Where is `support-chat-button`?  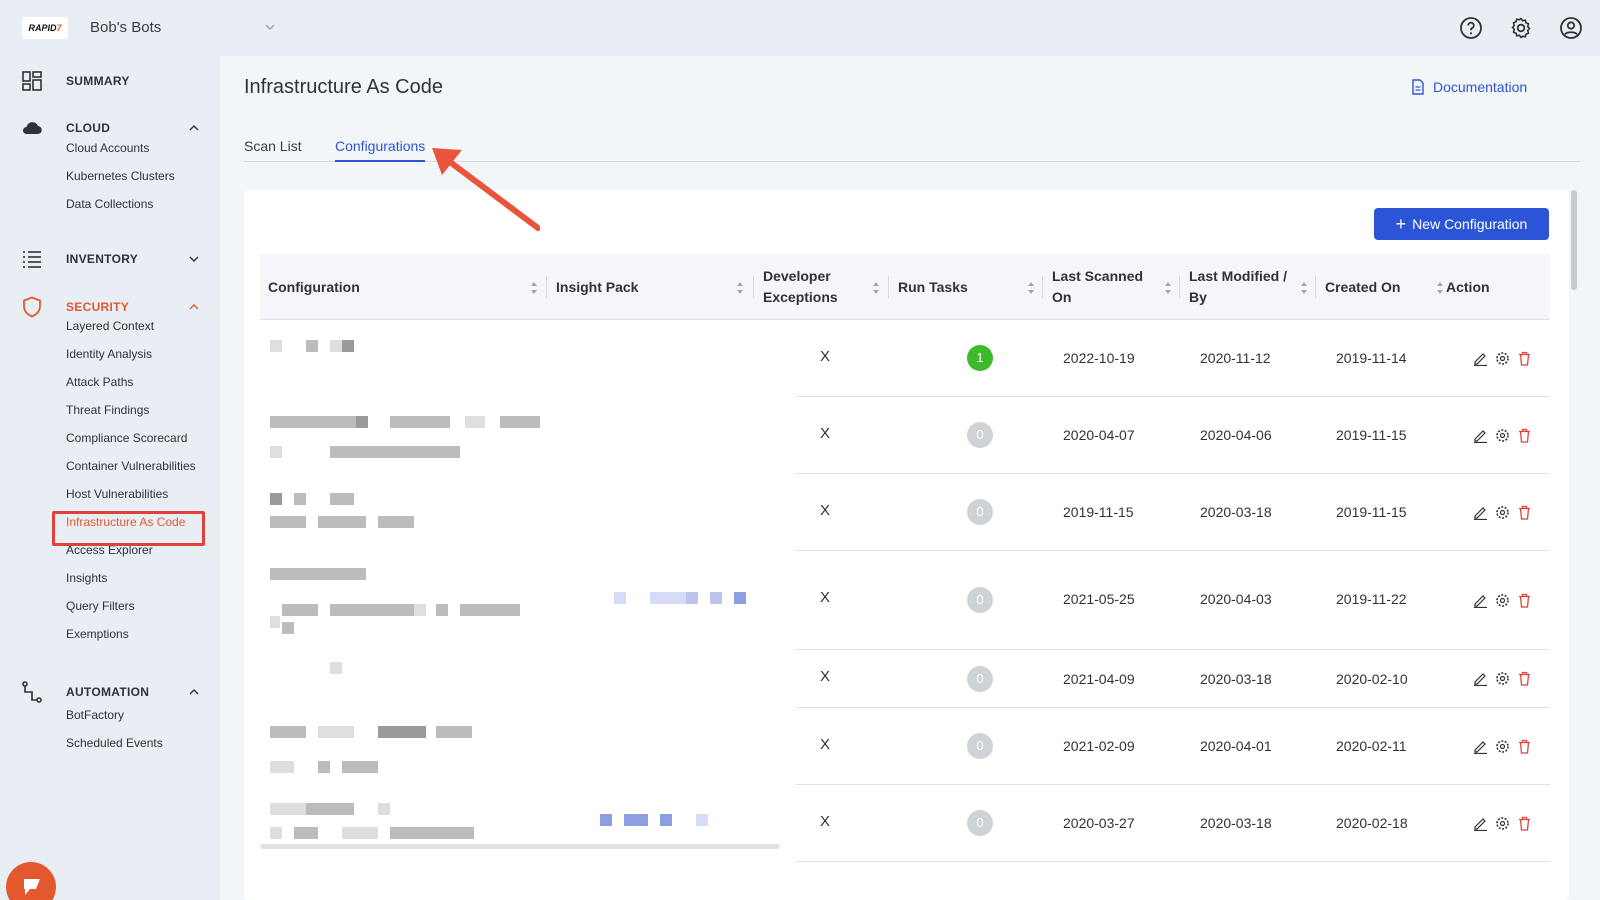
support-chat-button is located at coordinates (31, 881).